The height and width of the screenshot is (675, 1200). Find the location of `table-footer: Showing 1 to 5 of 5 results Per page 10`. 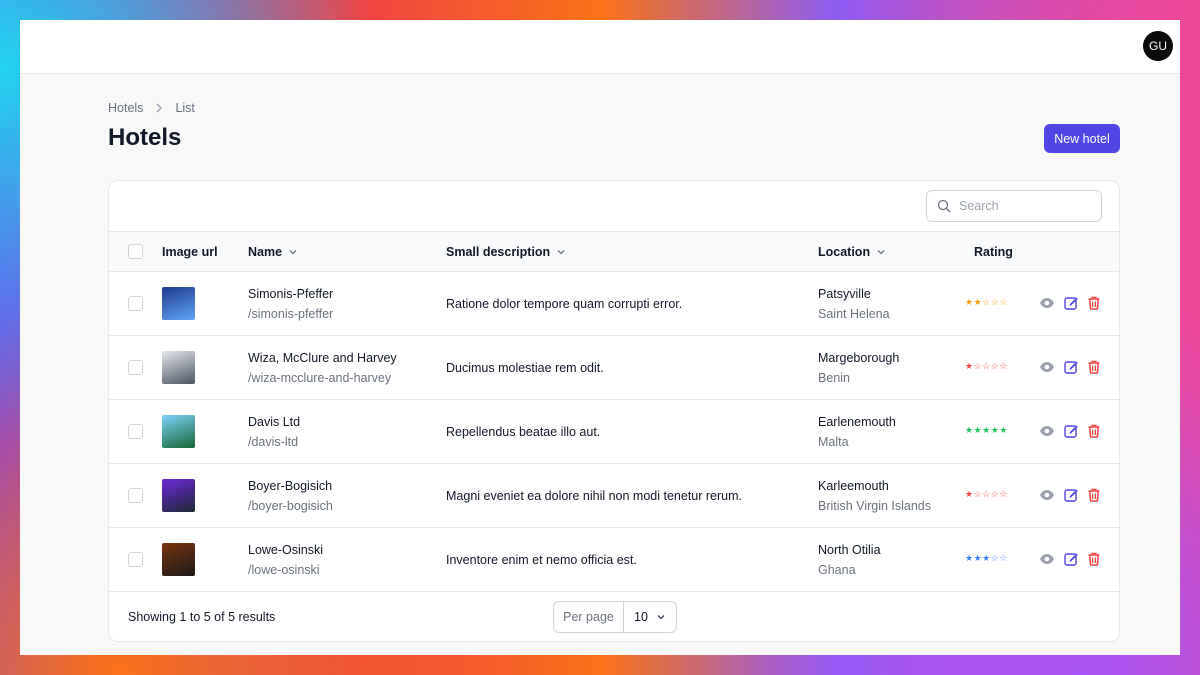

table-footer: Showing 1 to 5 of 5 results Per page 10 is located at coordinates (614, 616).